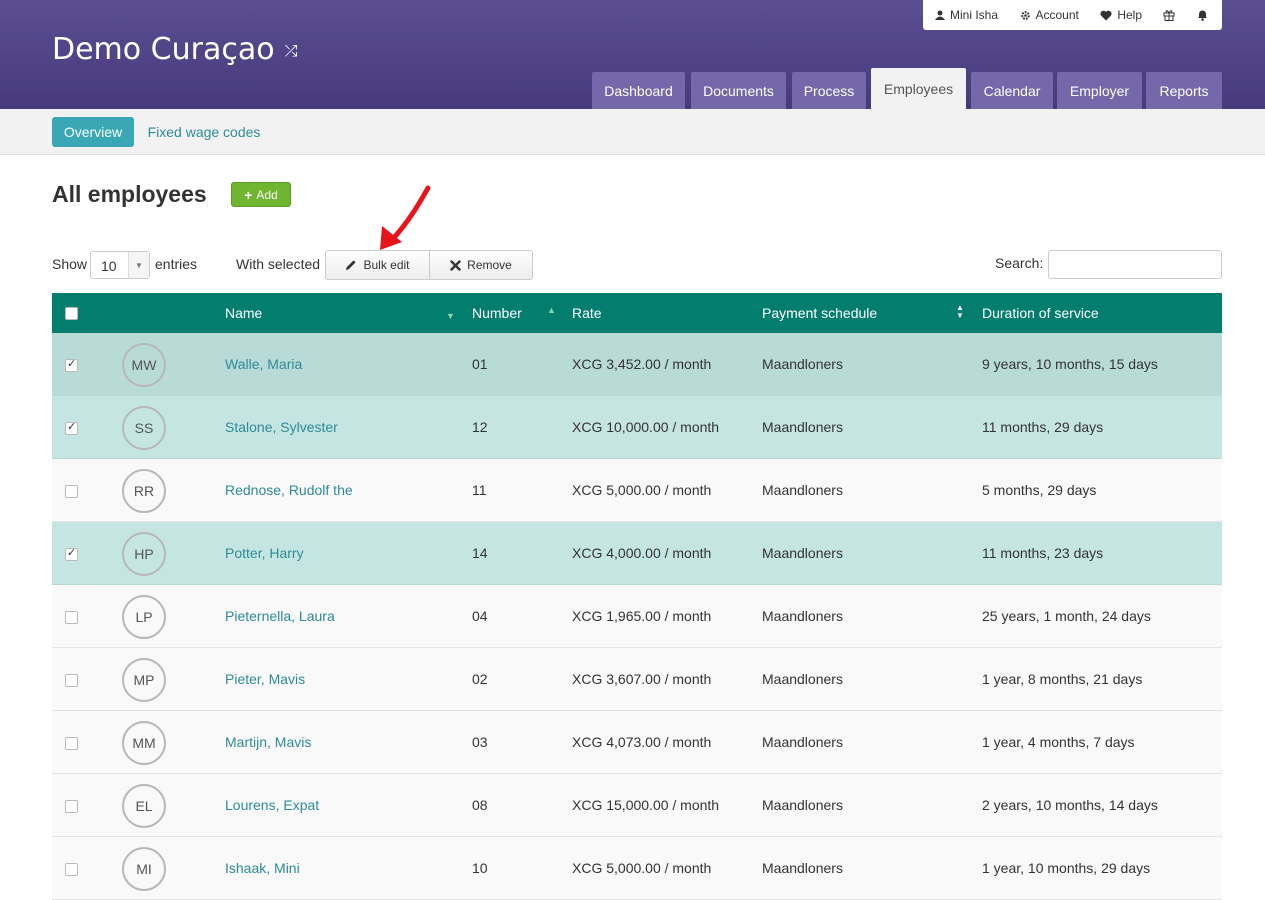 The image size is (1265, 900). What do you see at coordinates (497, 313) in the screenshot?
I see `column-header-number: Number` at bounding box center [497, 313].